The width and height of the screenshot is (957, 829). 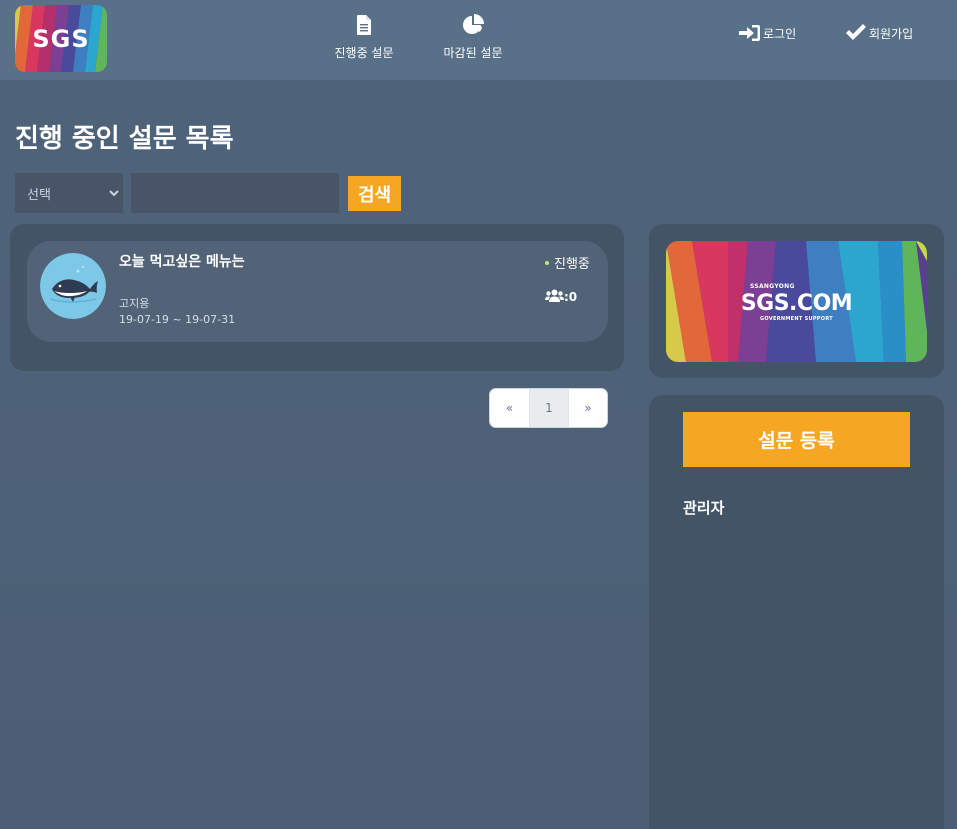 I want to click on admin-label: 관리자, so click(x=704, y=508).